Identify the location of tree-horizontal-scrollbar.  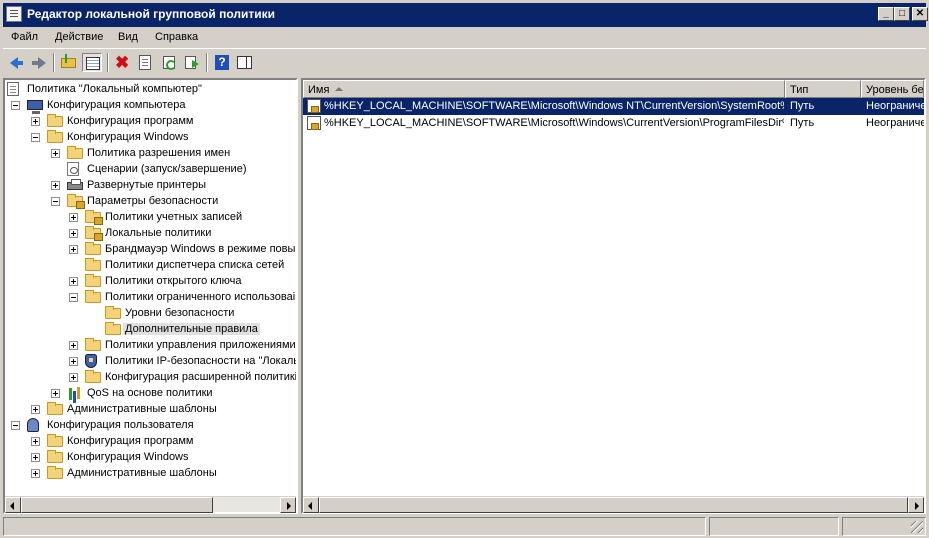
(150, 504).